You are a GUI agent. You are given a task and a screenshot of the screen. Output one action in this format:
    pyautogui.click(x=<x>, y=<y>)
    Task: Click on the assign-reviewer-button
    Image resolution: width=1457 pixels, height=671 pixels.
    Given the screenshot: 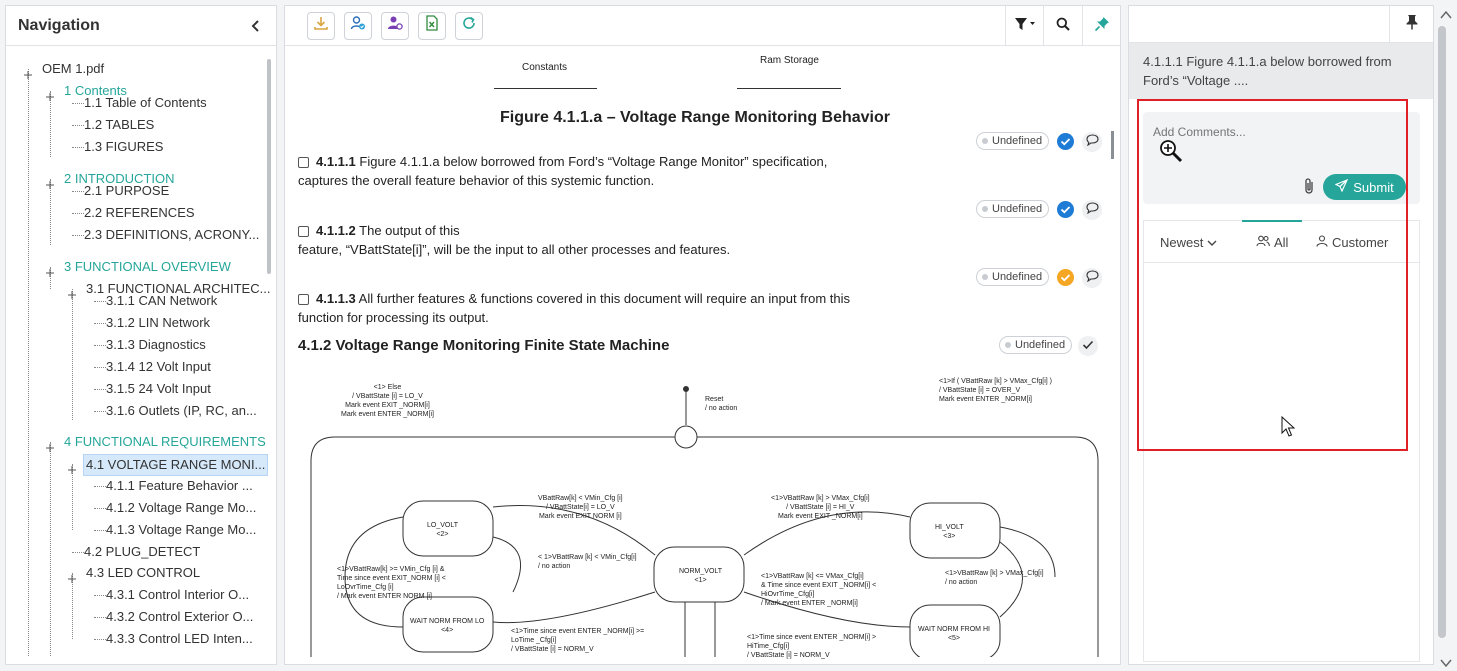 What is the action you would take?
    pyautogui.click(x=358, y=25)
    